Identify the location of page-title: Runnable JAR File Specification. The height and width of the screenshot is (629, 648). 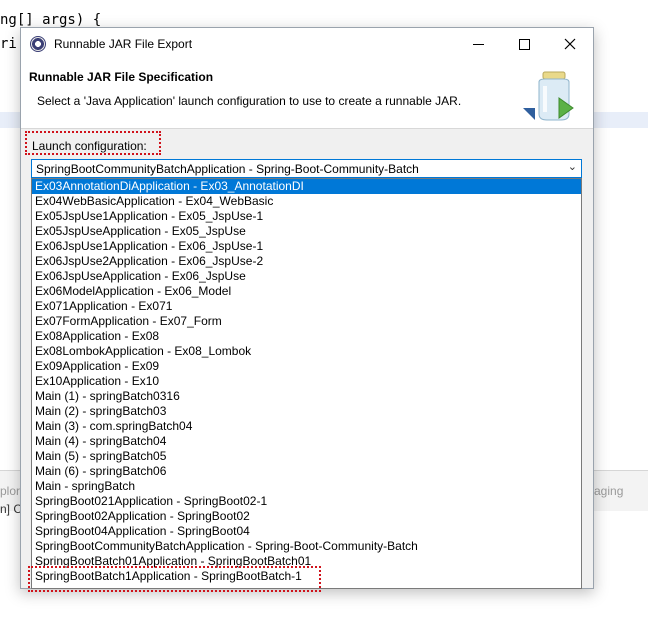
(121, 77).